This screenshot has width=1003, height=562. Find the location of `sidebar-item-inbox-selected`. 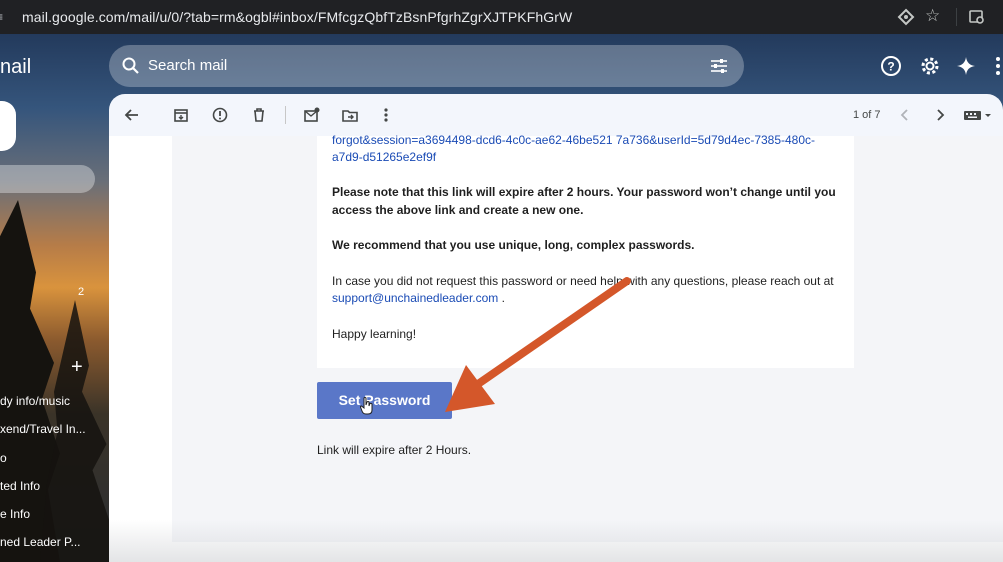

sidebar-item-inbox-selected is located at coordinates (47, 179).